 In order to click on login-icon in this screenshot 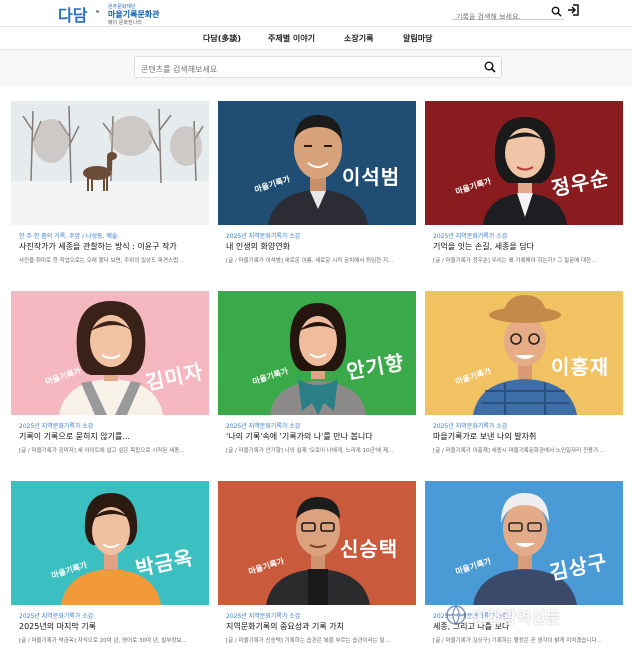, I will do `click(573, 10)`.